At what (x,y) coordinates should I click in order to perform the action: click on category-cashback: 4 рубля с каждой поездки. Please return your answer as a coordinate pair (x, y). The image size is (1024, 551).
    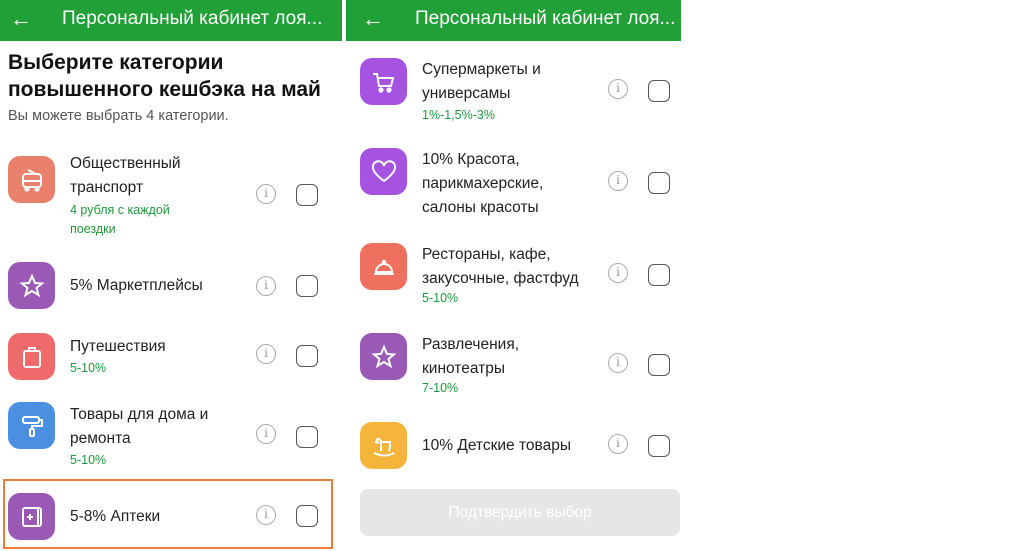
    Looking at the image, I should click on (120, 219).